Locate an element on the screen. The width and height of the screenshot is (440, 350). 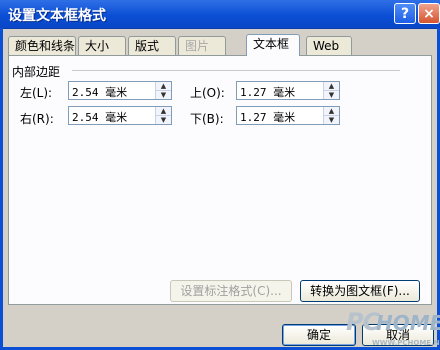
left-margin-arrows: ▲ ▼ is located at coordinates (163, 90).